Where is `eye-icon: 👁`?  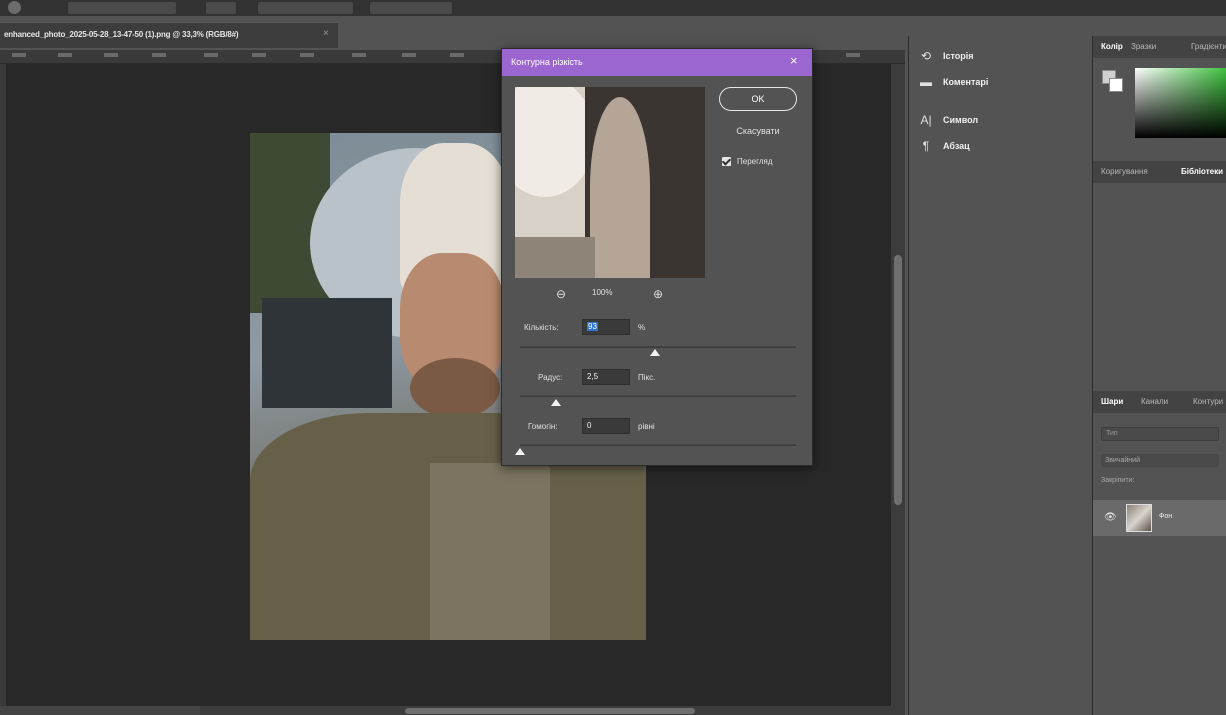
eye-icon: 👁 is located at coordinates (1110, 517).